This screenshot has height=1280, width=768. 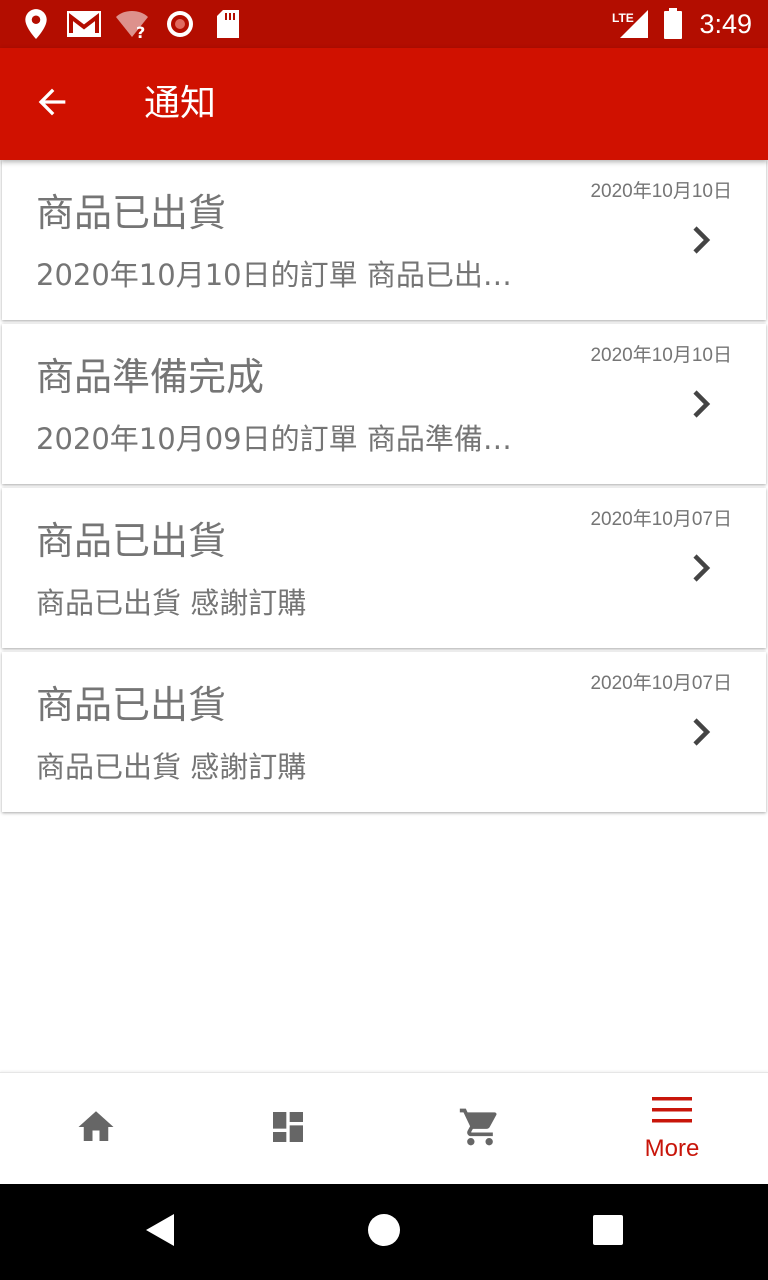 What do you see at coordinates (286, 275) in the screenshot?
I see `notification-body: 2020年10月10日的訂單 商品已出貨 感謝訂購` at bounding box center [286, 275].